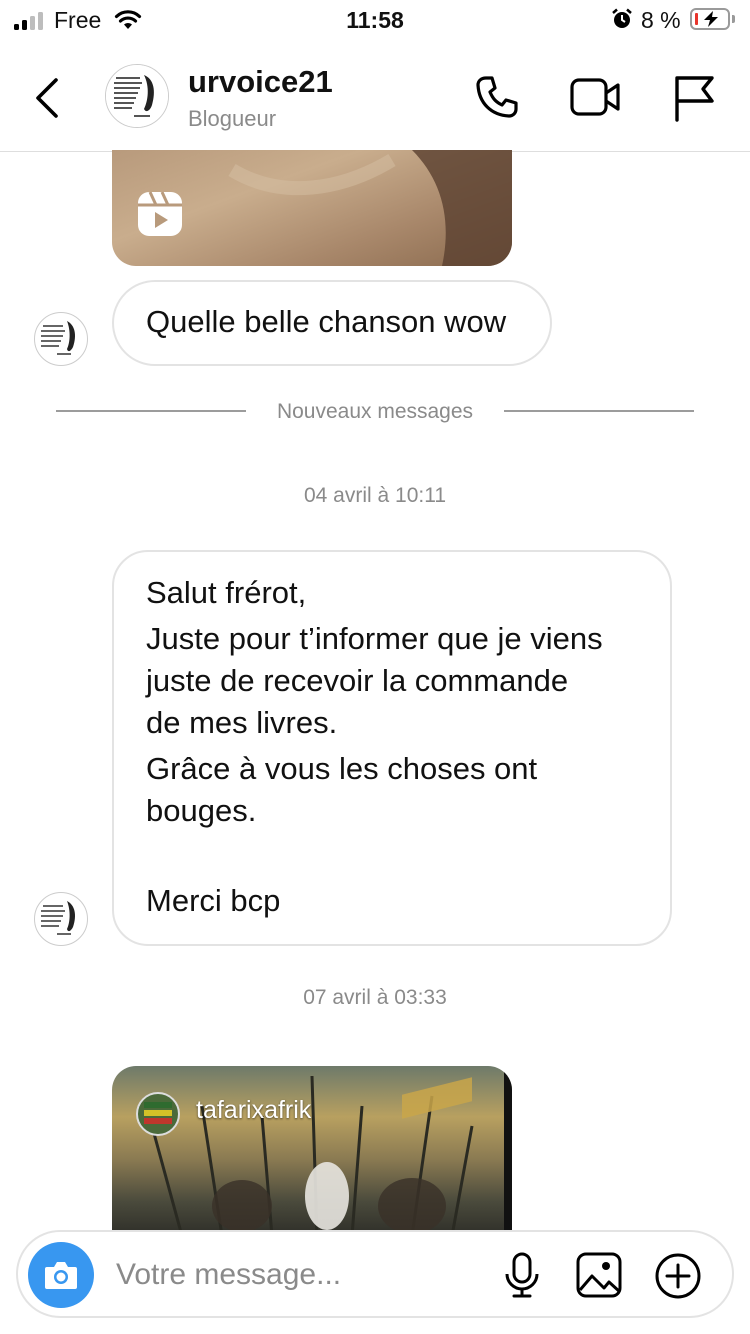 The image size is (750, 1334). Describe the element at coordinates (342, 768) in the screenshot. I see `message-text-line: Grâce à vous les choses ont` at that location.